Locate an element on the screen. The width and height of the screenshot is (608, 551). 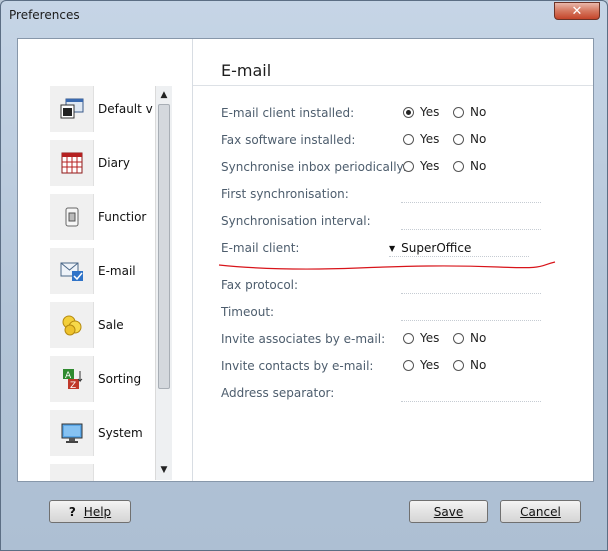
nav-label: Default v is located at coordinates (125, 109).